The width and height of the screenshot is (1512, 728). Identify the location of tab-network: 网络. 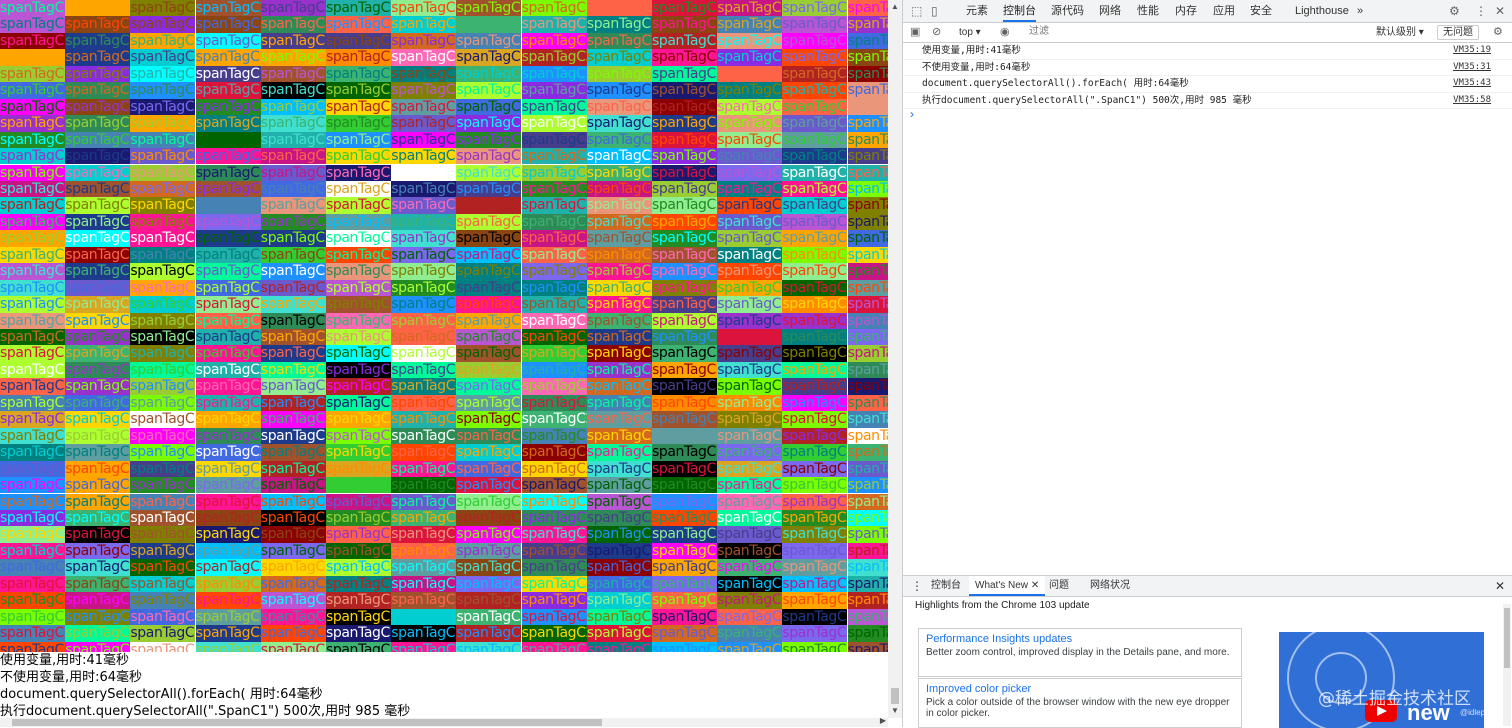
(1110, 11).